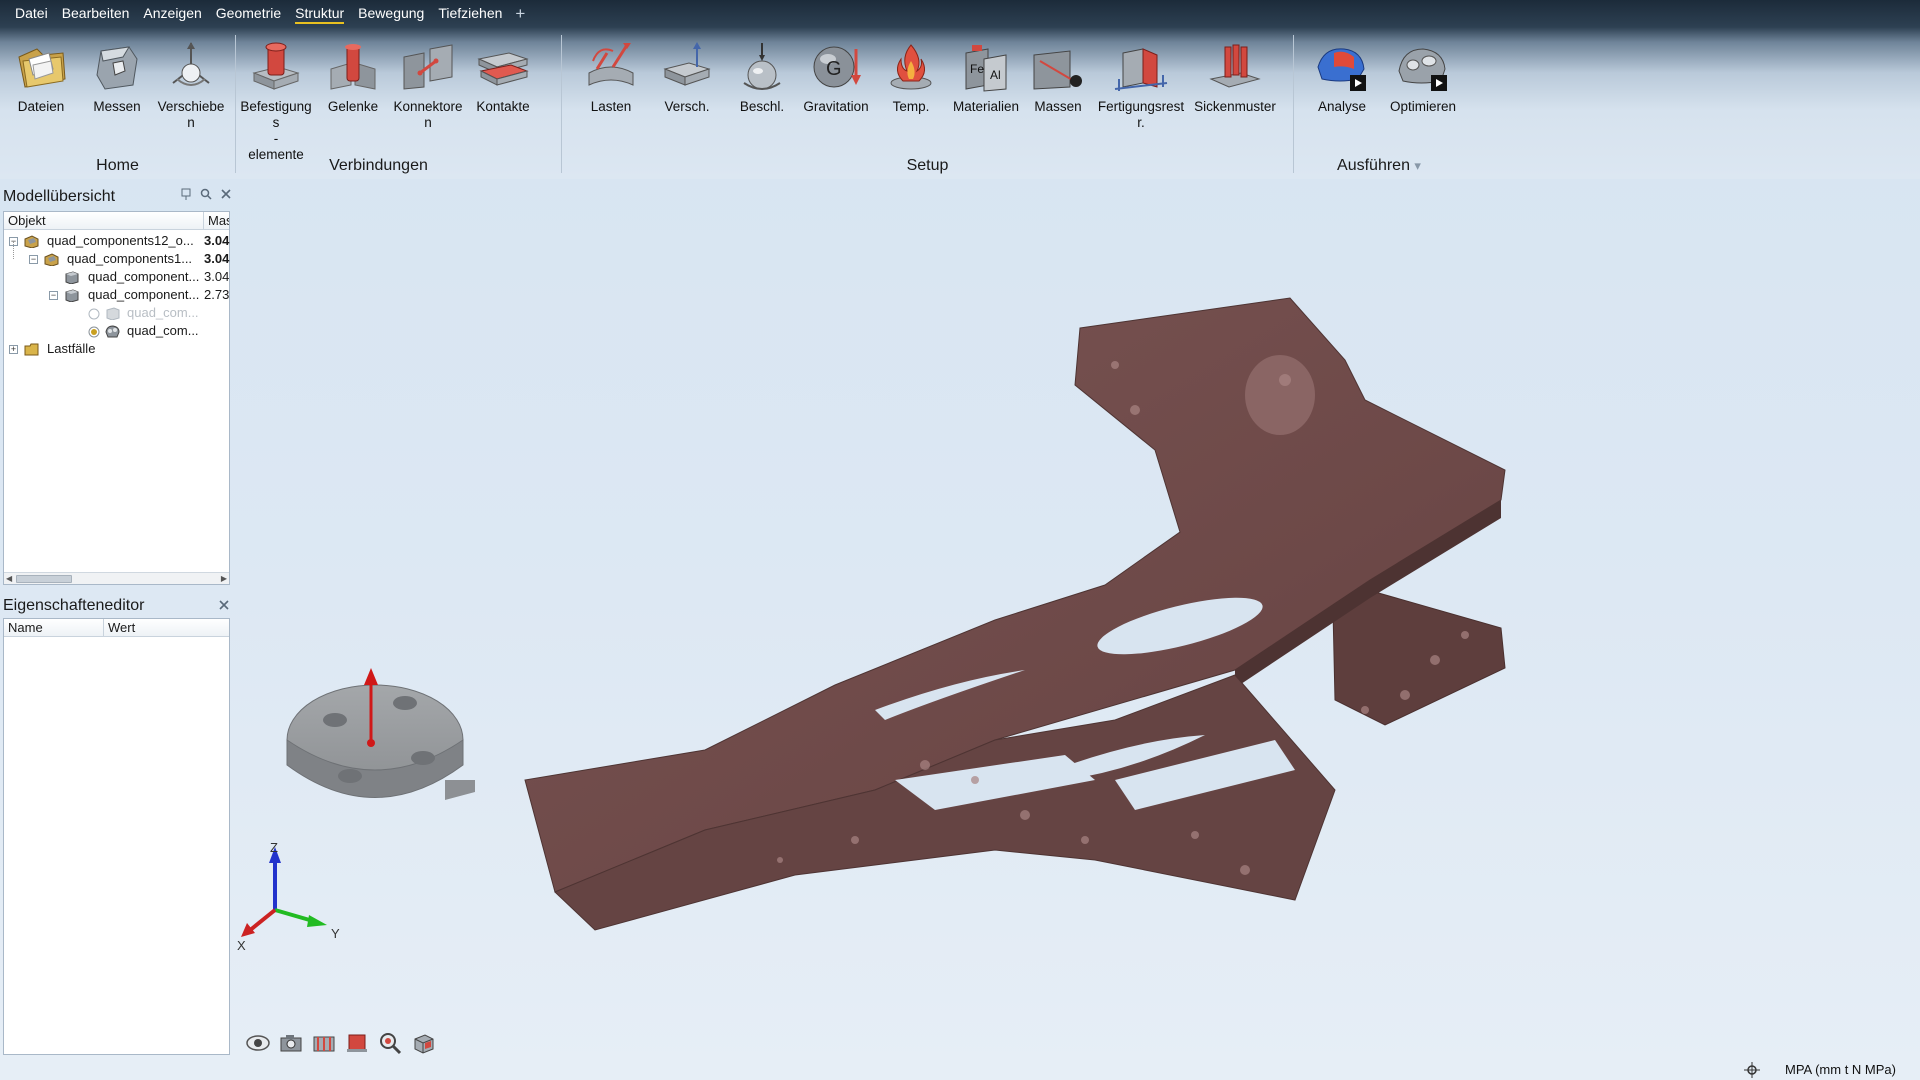 The height and width of the screenshot is (1080, 1920). What do you see at coordinates (116, 836) in the screenshot?
I see `property-editor: Name Wert` at bounding box center [116, 836].